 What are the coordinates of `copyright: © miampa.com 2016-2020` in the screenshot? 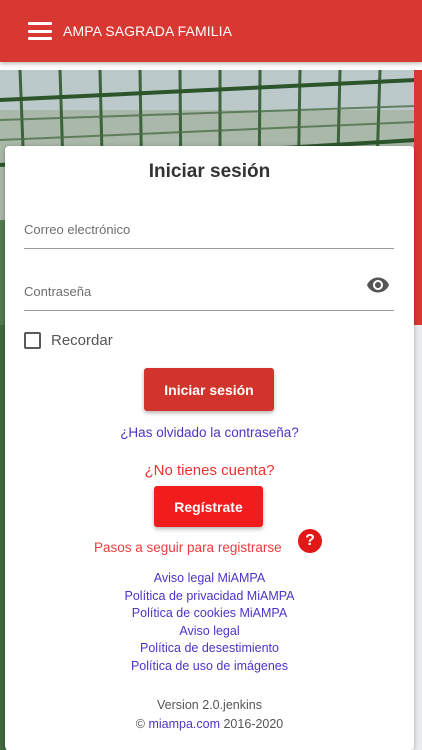 It's located at (209, 724).